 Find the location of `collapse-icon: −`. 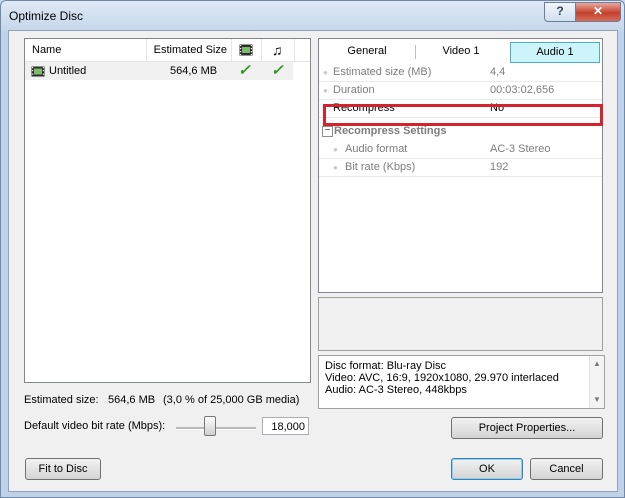

collapse-icon: − is located at coordinates (327, 131).